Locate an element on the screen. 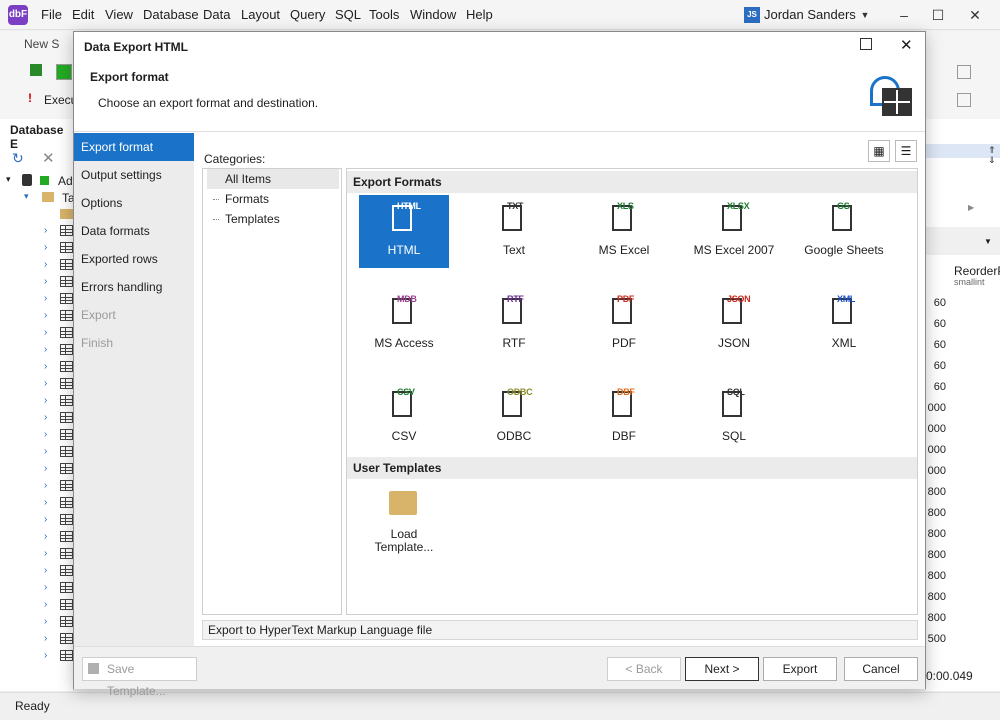 The height and width of the screenshot is (720, 1000). category-templates: Templates is located at coordinates (273, 219).